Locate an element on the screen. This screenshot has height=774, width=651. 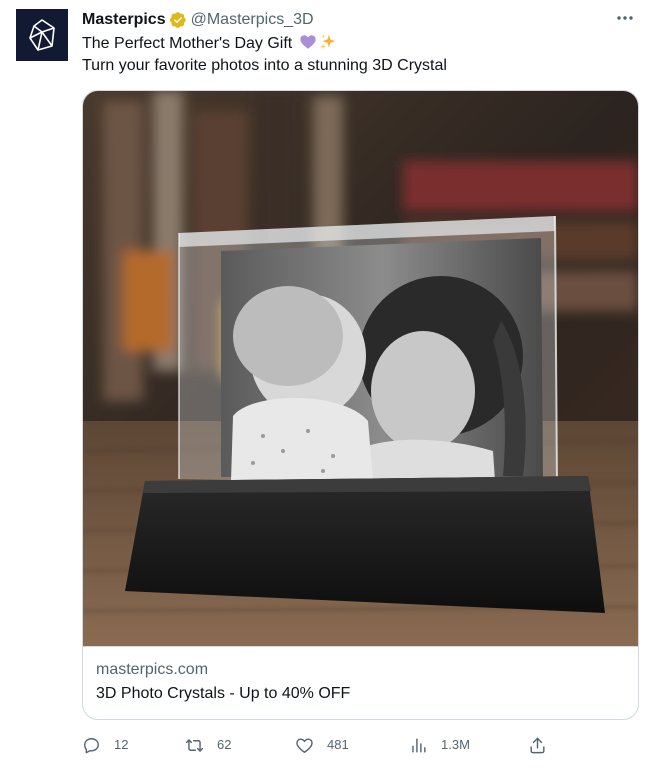
avatar is located at coordinates (42, 35).